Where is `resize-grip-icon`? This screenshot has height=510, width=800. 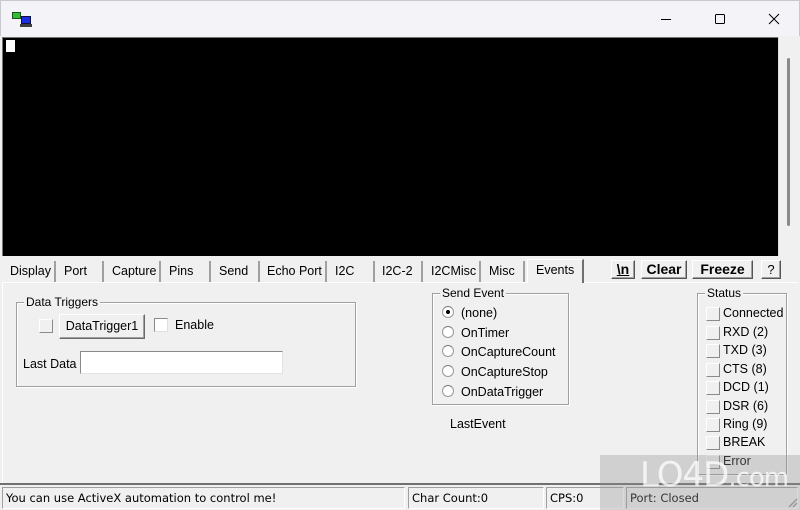
resize-grip-icon is located at coordinates (792, 502).